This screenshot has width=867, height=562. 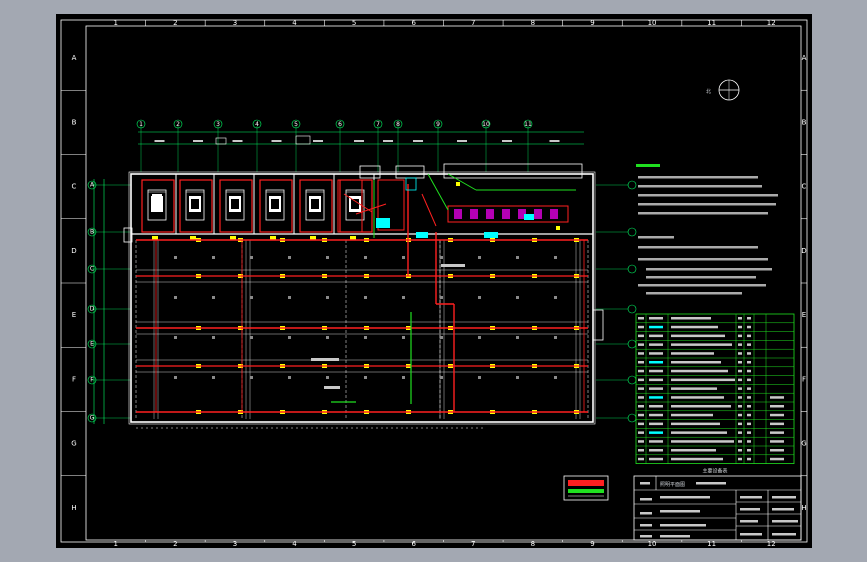 What do you see at coordinates (73, 444) in the screenshot?
I see `zone-row-left-G: G` at bounding box center [73, 444].